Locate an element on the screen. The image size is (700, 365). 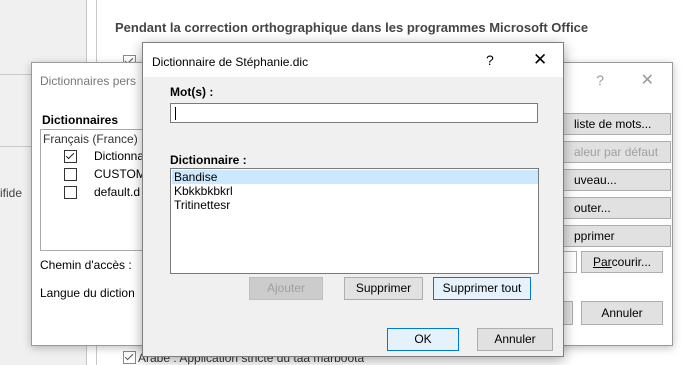
words-label: Mot(s) : is located at coordinates (192, 92).